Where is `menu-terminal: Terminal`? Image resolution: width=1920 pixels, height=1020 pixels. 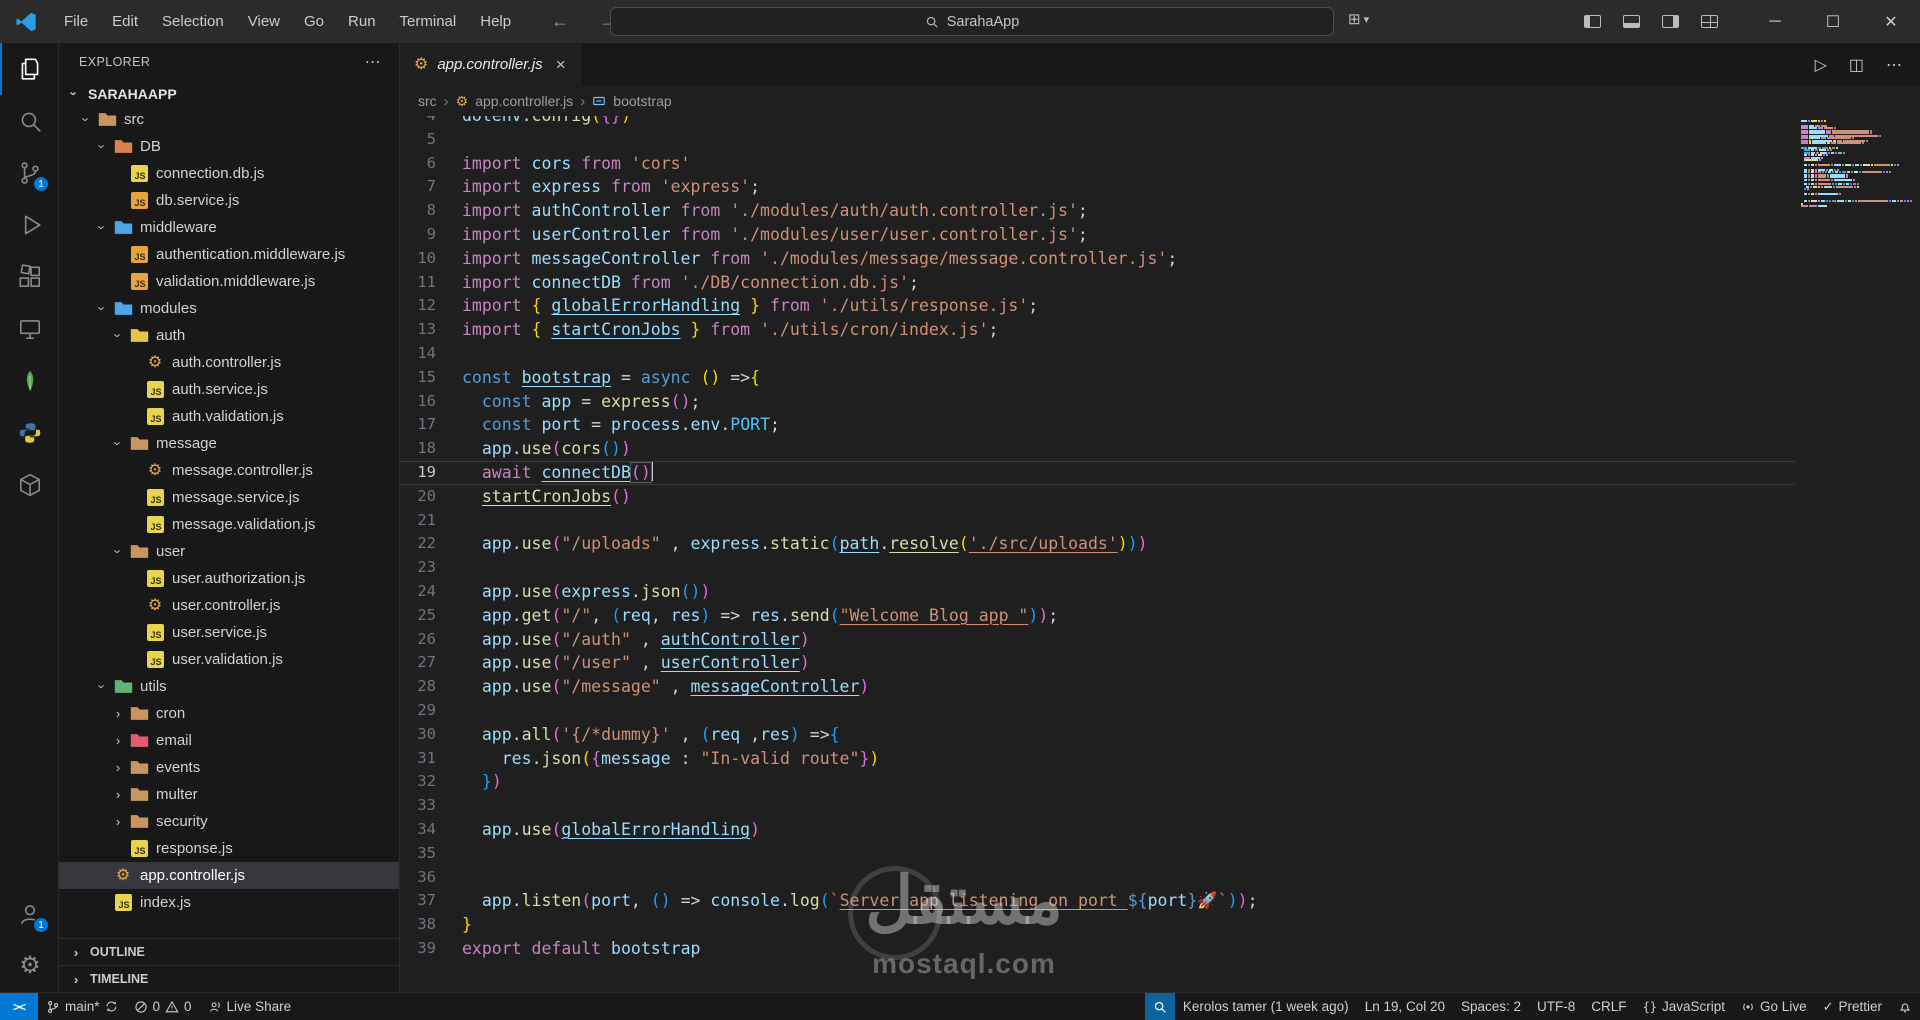 menu-terminal: Terminal is located at coordinates (428, 21).